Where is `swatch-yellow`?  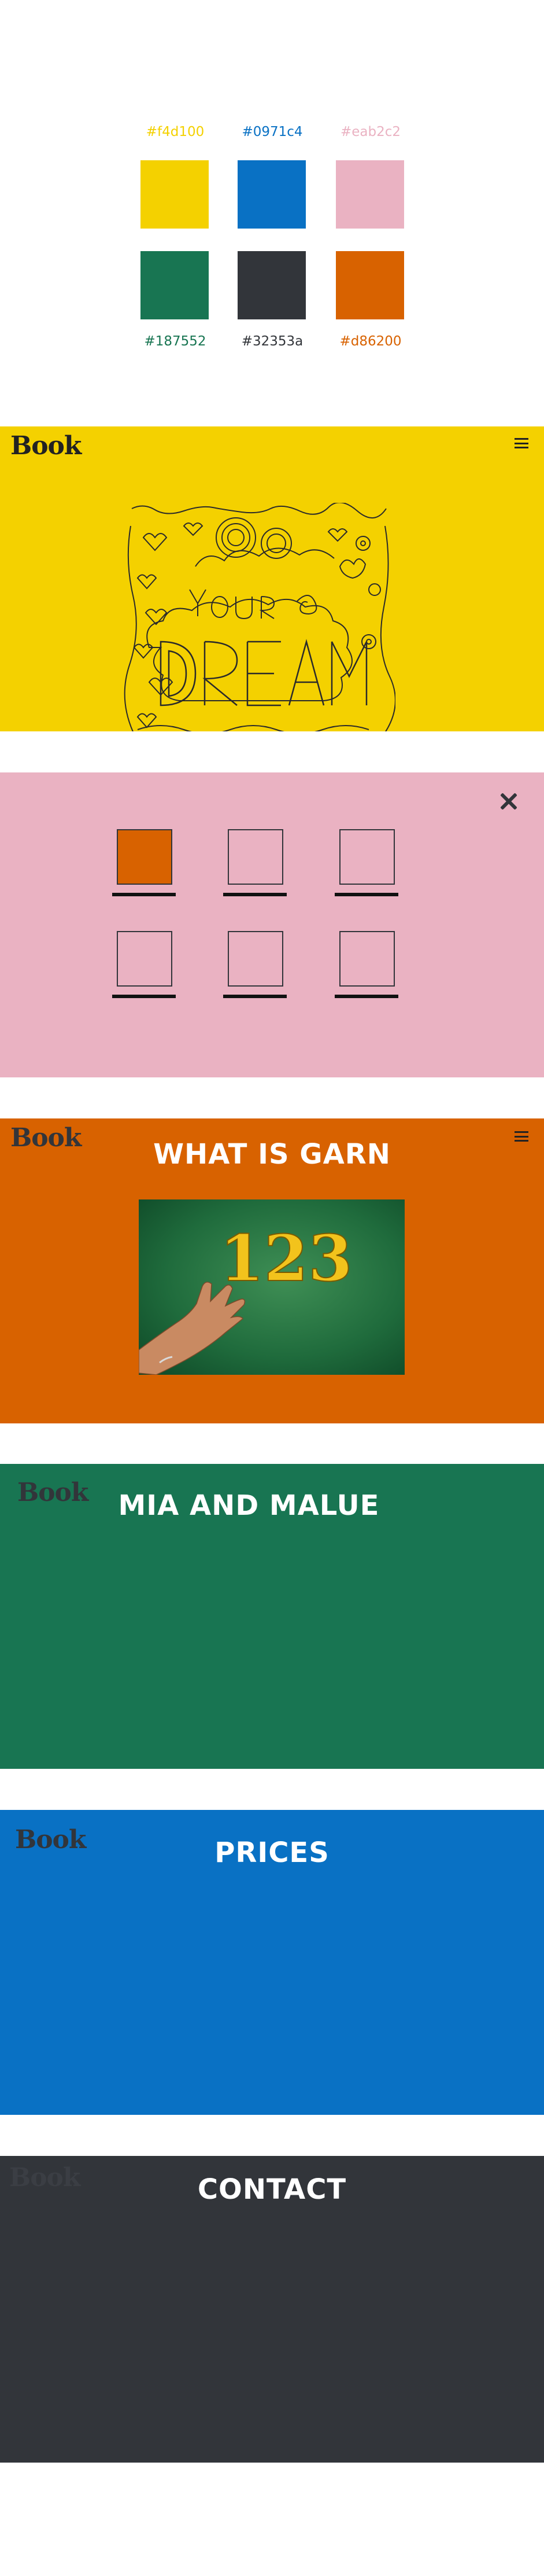
swatch-yellow is located at coordinates (174, 194).